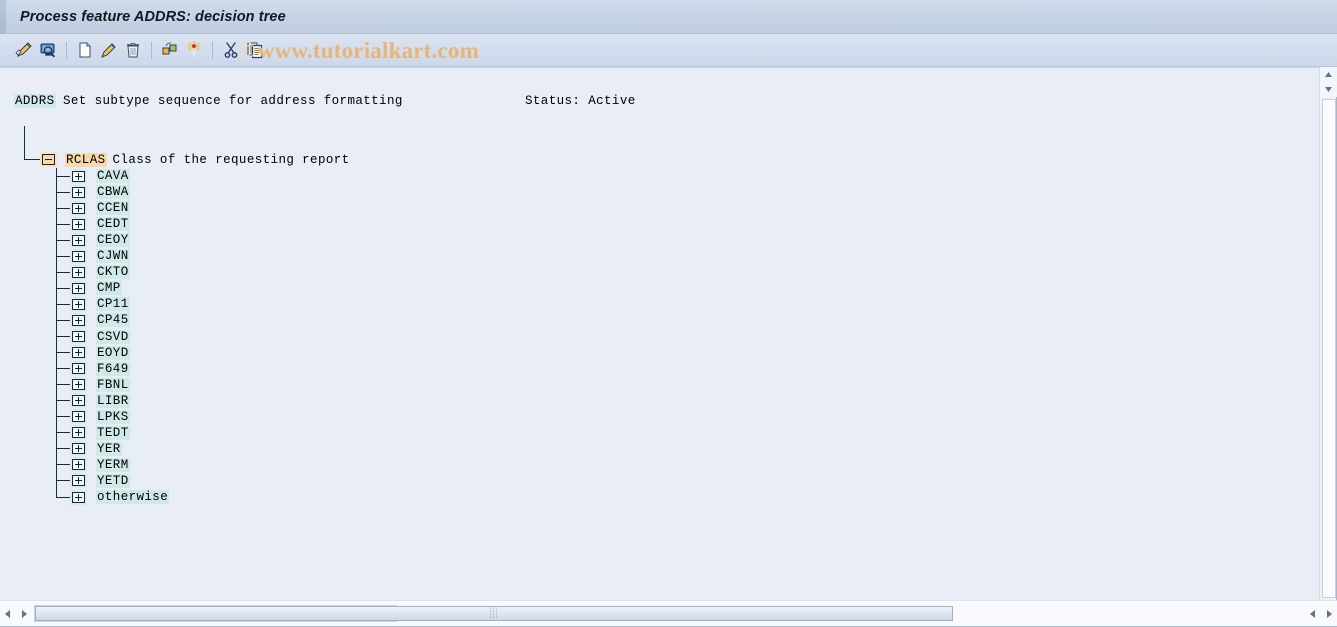  I want to click on tree-node-child: YERM, so click(93, 465).